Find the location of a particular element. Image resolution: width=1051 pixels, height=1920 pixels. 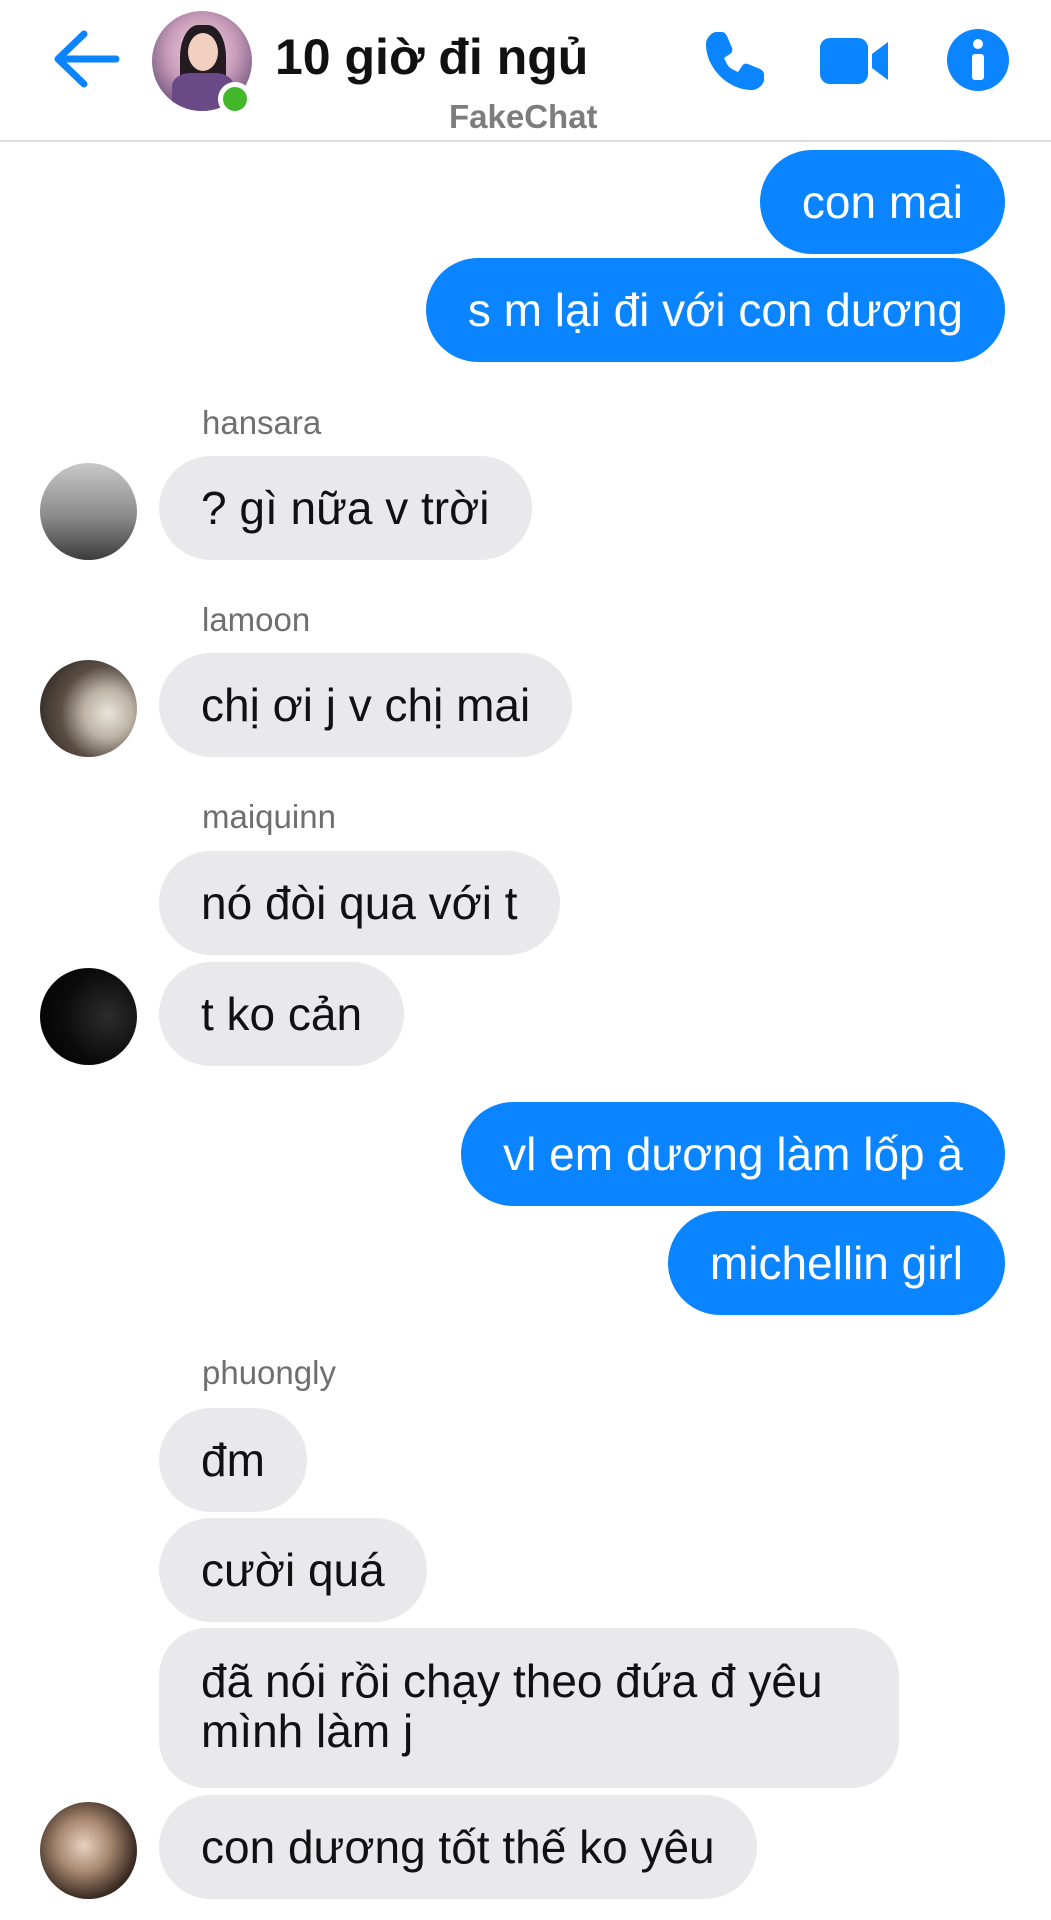

outgoing-message: vl em dương làm lốp à is located at coordinates (733, 1154).